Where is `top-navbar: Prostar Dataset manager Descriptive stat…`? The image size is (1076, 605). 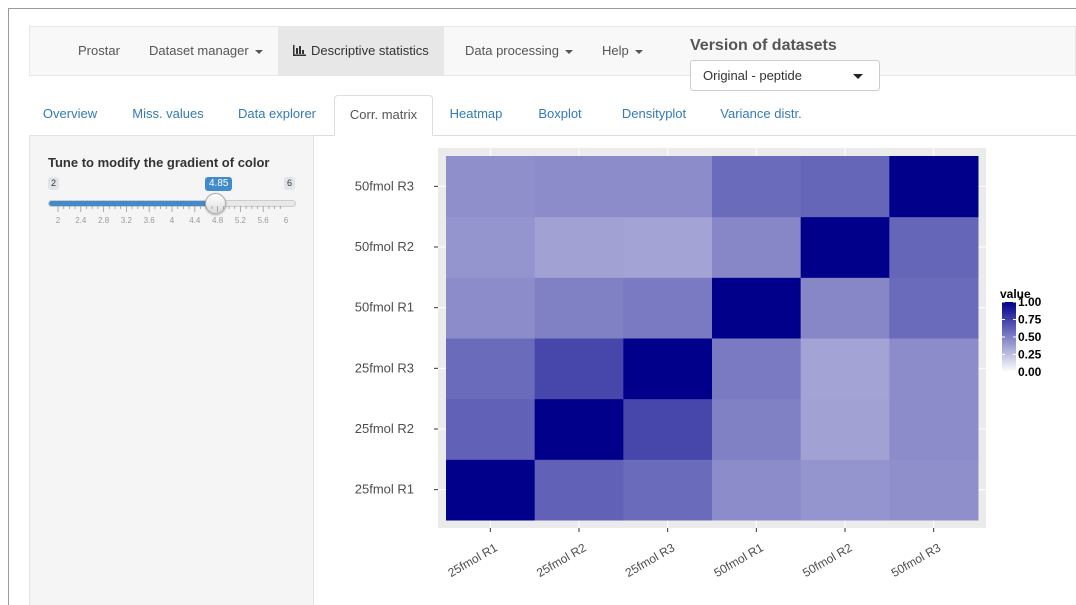
top-navbar: Prostar Dataset manager Descriptive stat… is located at coordinates (552, 51).